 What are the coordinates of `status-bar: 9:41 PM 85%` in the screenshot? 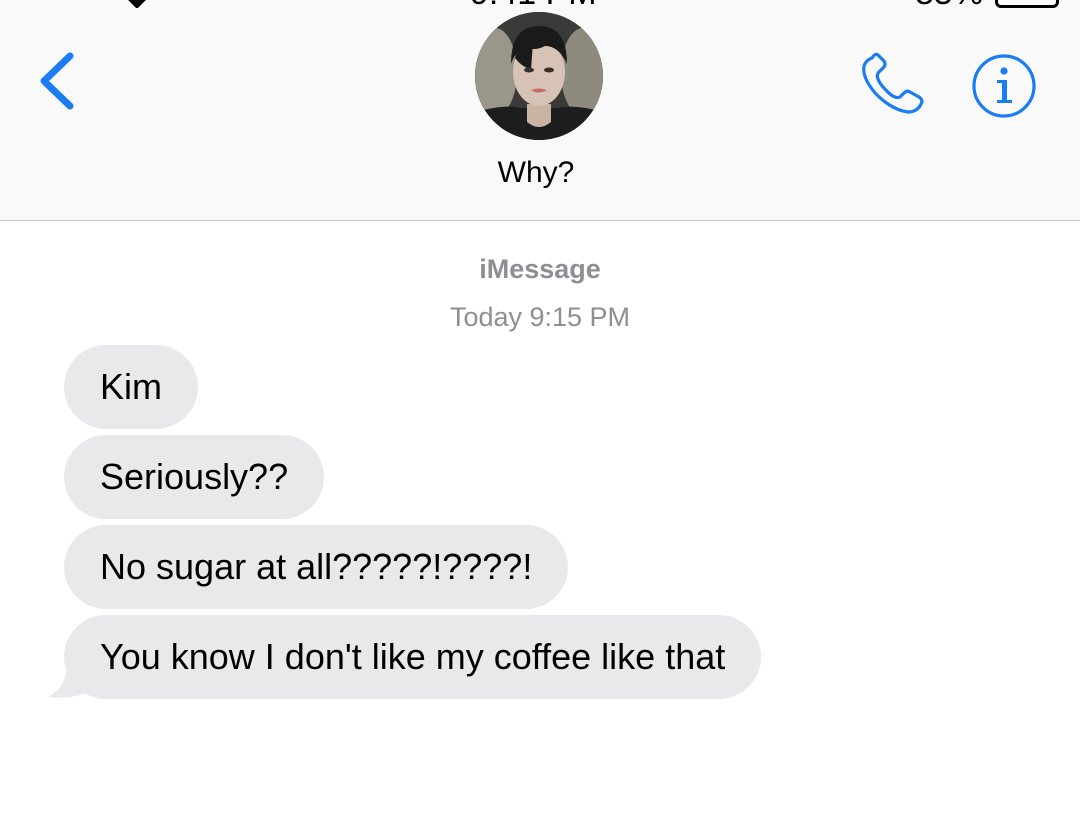 It's located at (540, 4).